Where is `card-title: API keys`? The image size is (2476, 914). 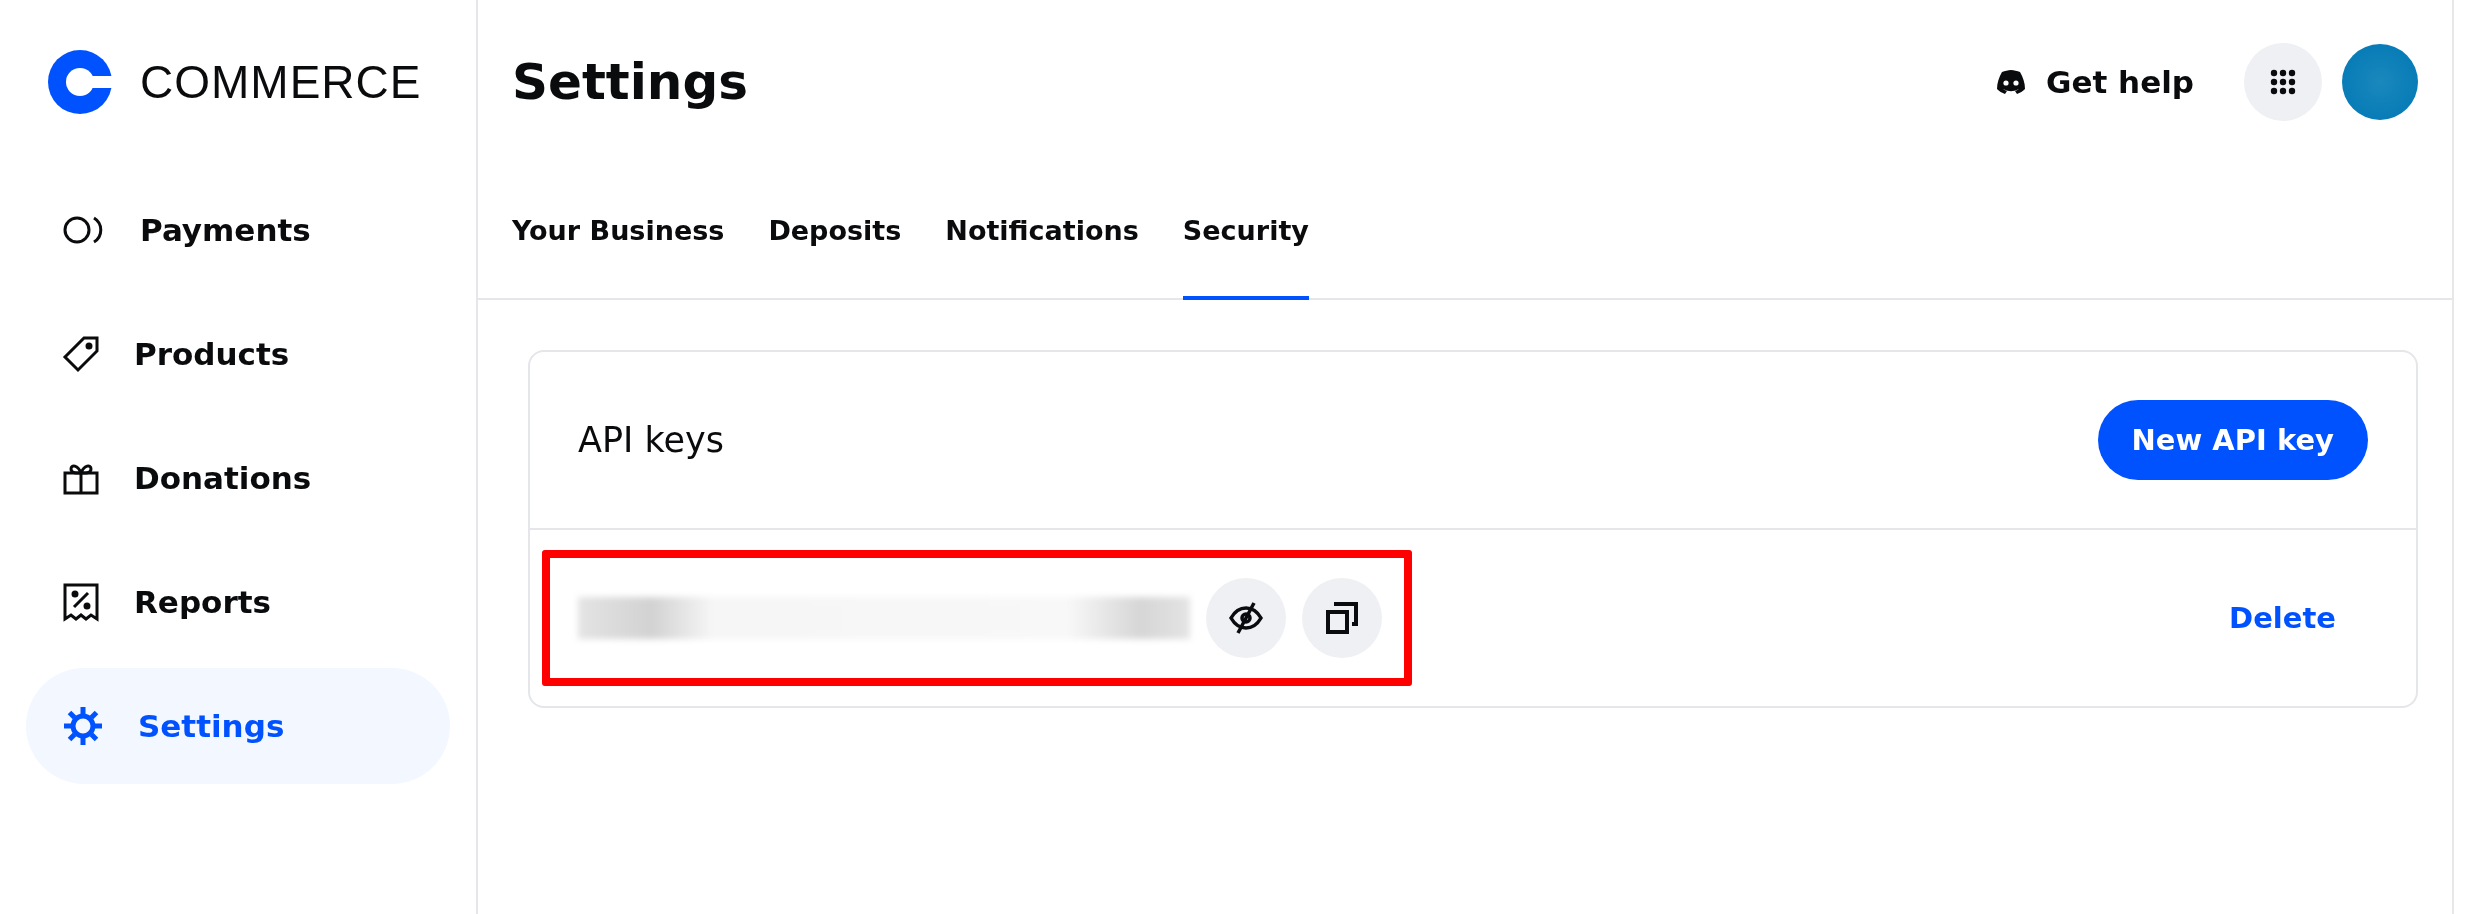
card-title: API keys is located at coordinates (651, 440).